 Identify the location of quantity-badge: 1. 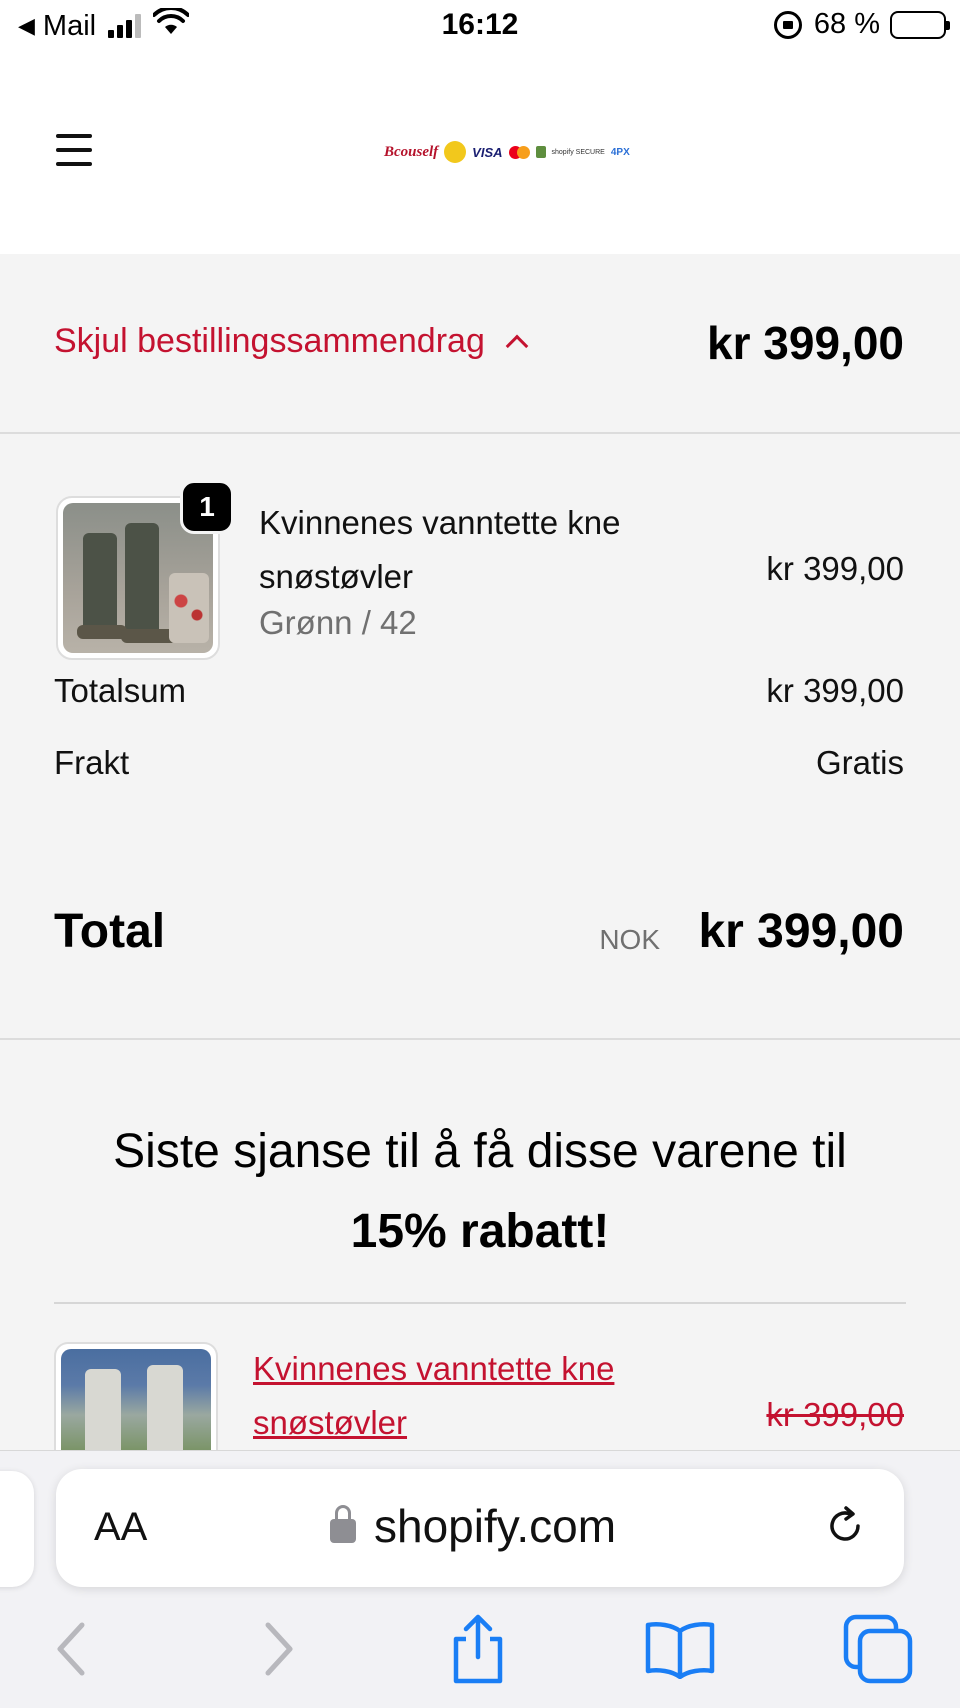
(207, 507).